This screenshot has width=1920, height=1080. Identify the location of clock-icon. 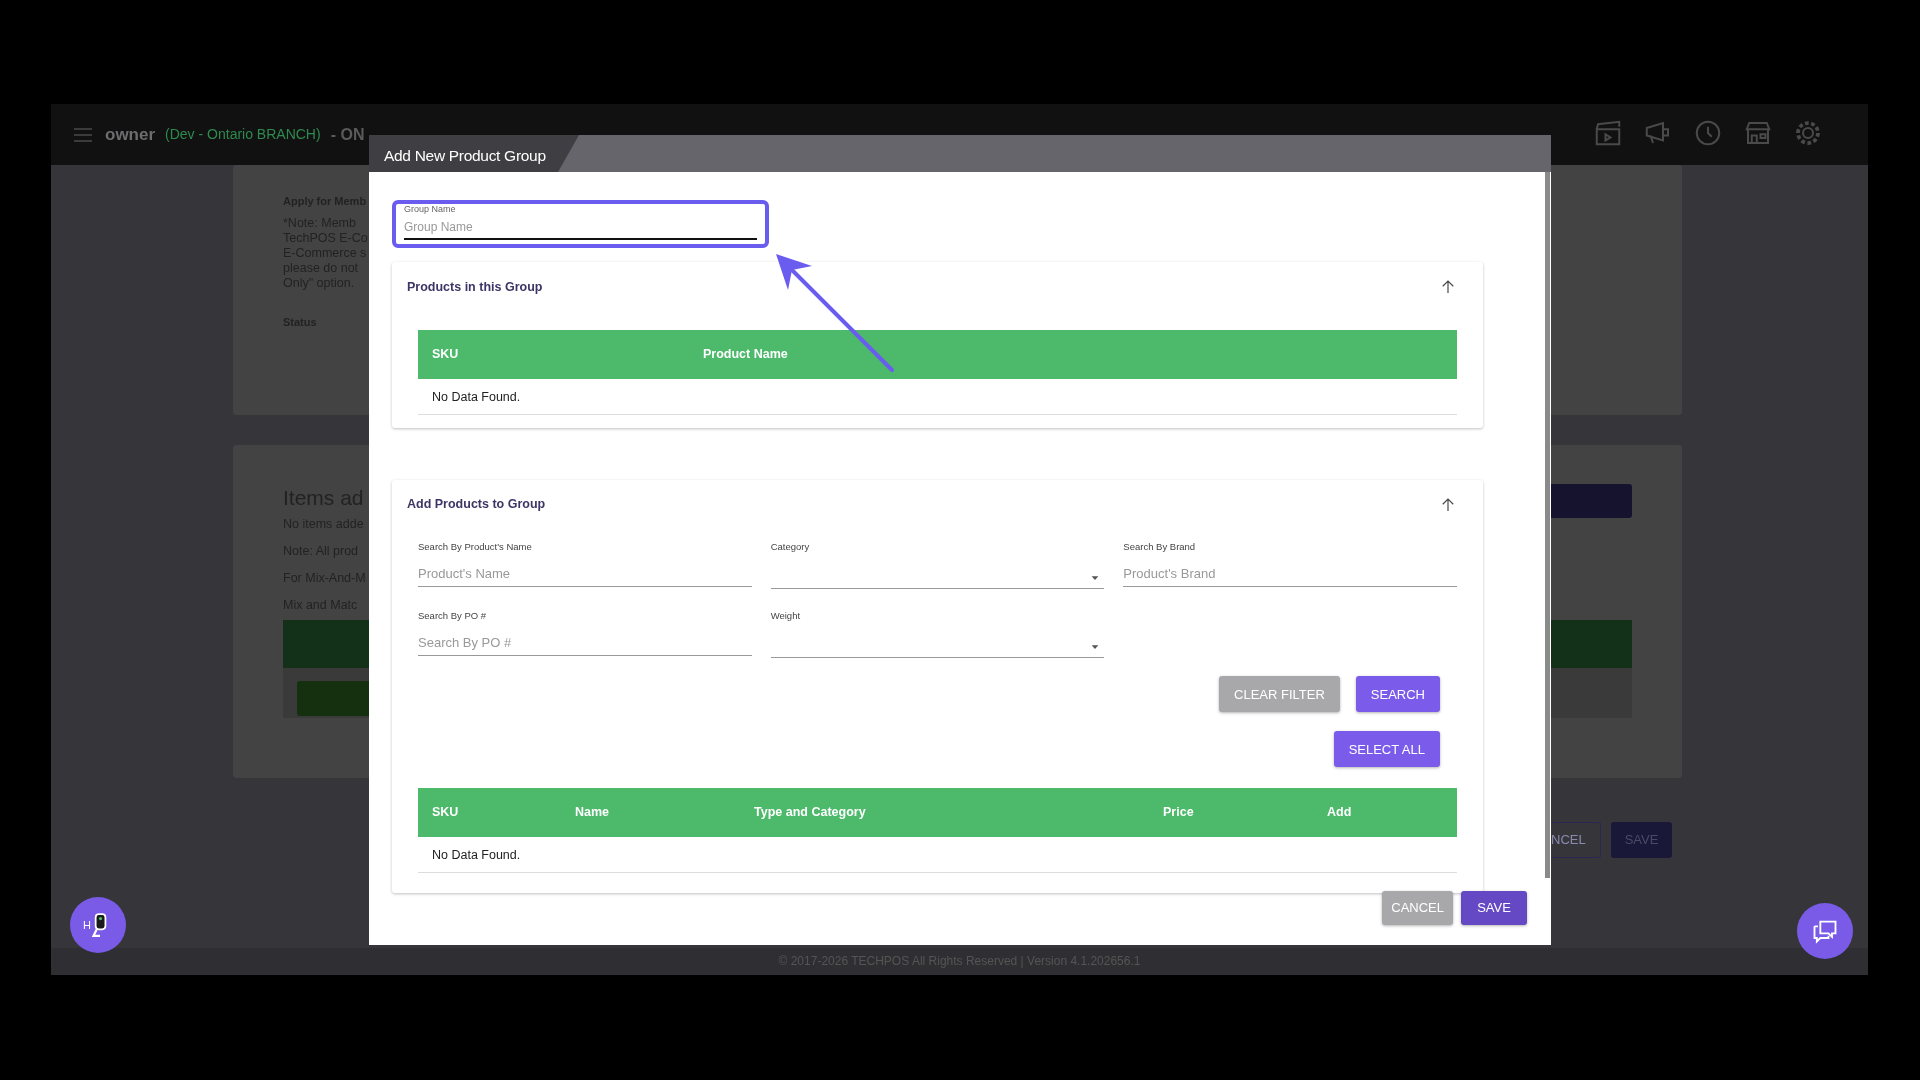
(1708, 133).